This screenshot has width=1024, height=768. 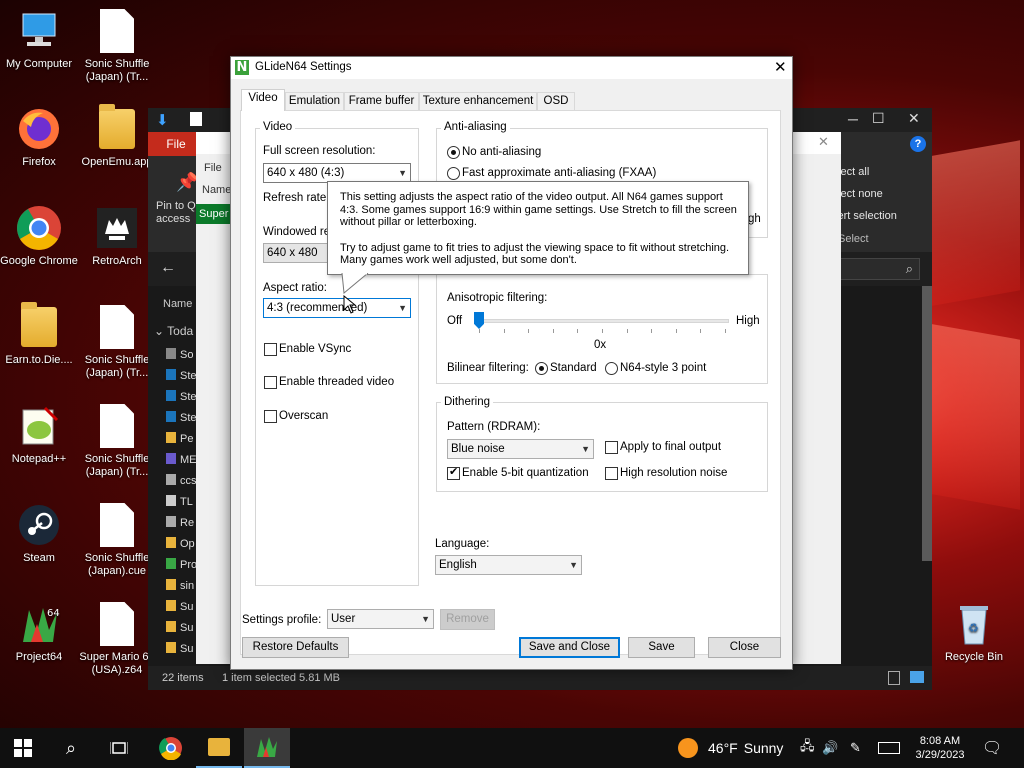 What do you see at coordinates (314, 101) in the screenshot?
I see `tab-emulation: Emulation` at bounding box center [314, 101].